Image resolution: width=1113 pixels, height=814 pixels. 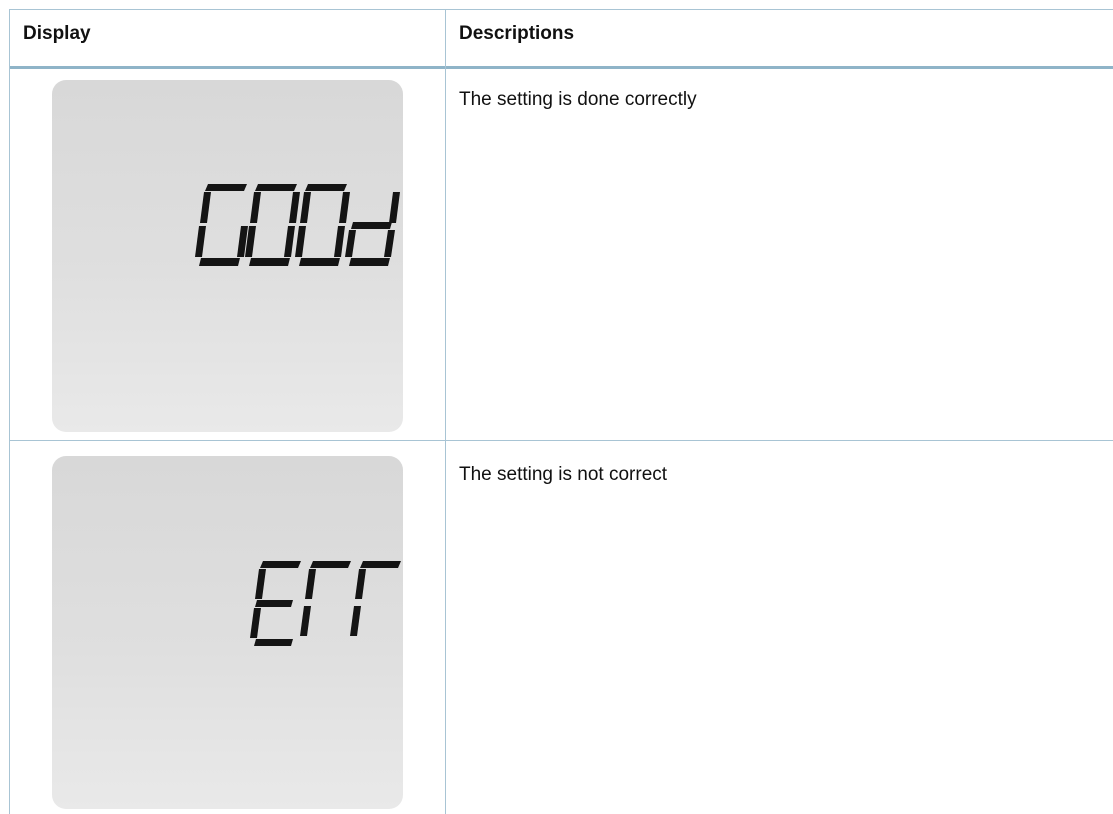 I want to click on header-bottom-border, so click(x=561, y=67).